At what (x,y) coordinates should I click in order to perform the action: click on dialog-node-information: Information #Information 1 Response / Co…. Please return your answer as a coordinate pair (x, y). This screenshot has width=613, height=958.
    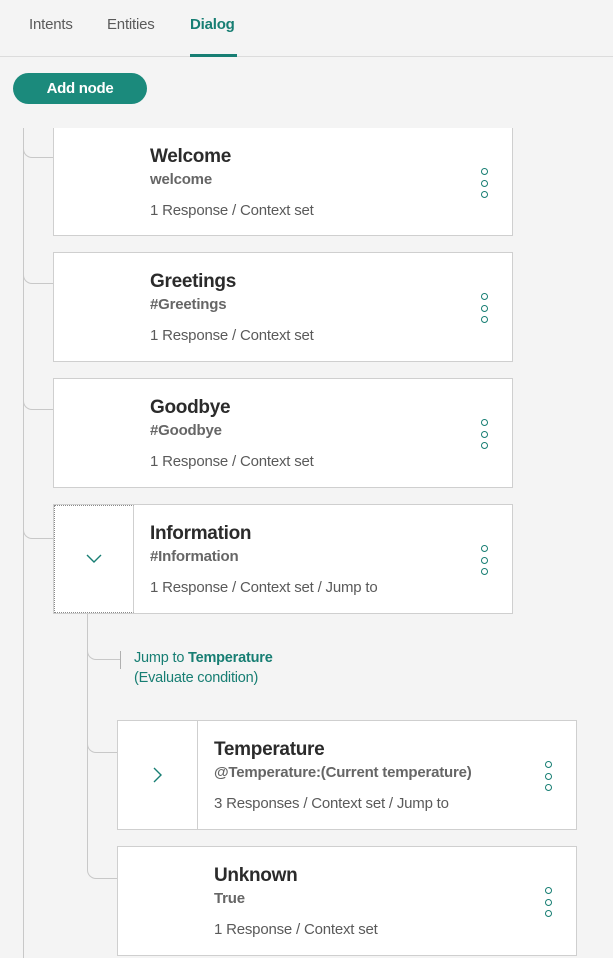
    Looking at the image, I should click on (283, 559).